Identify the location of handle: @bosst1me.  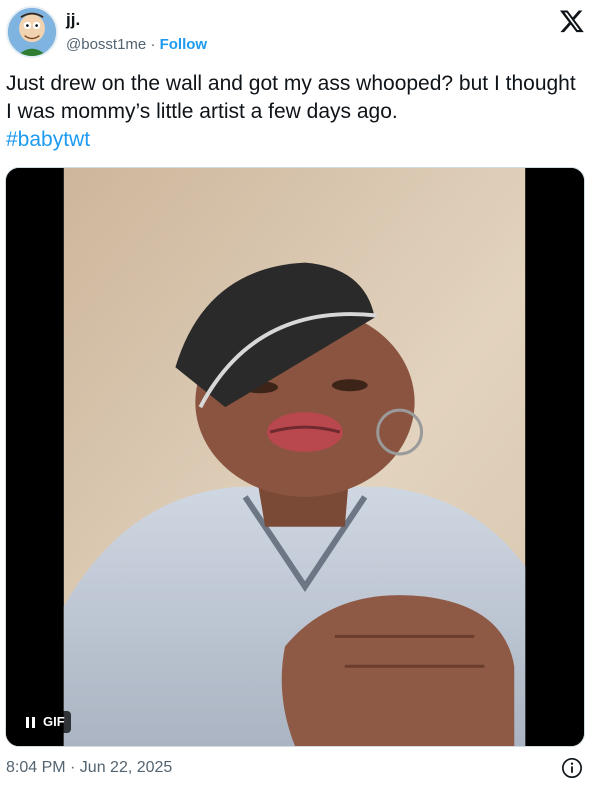
(106, 44).